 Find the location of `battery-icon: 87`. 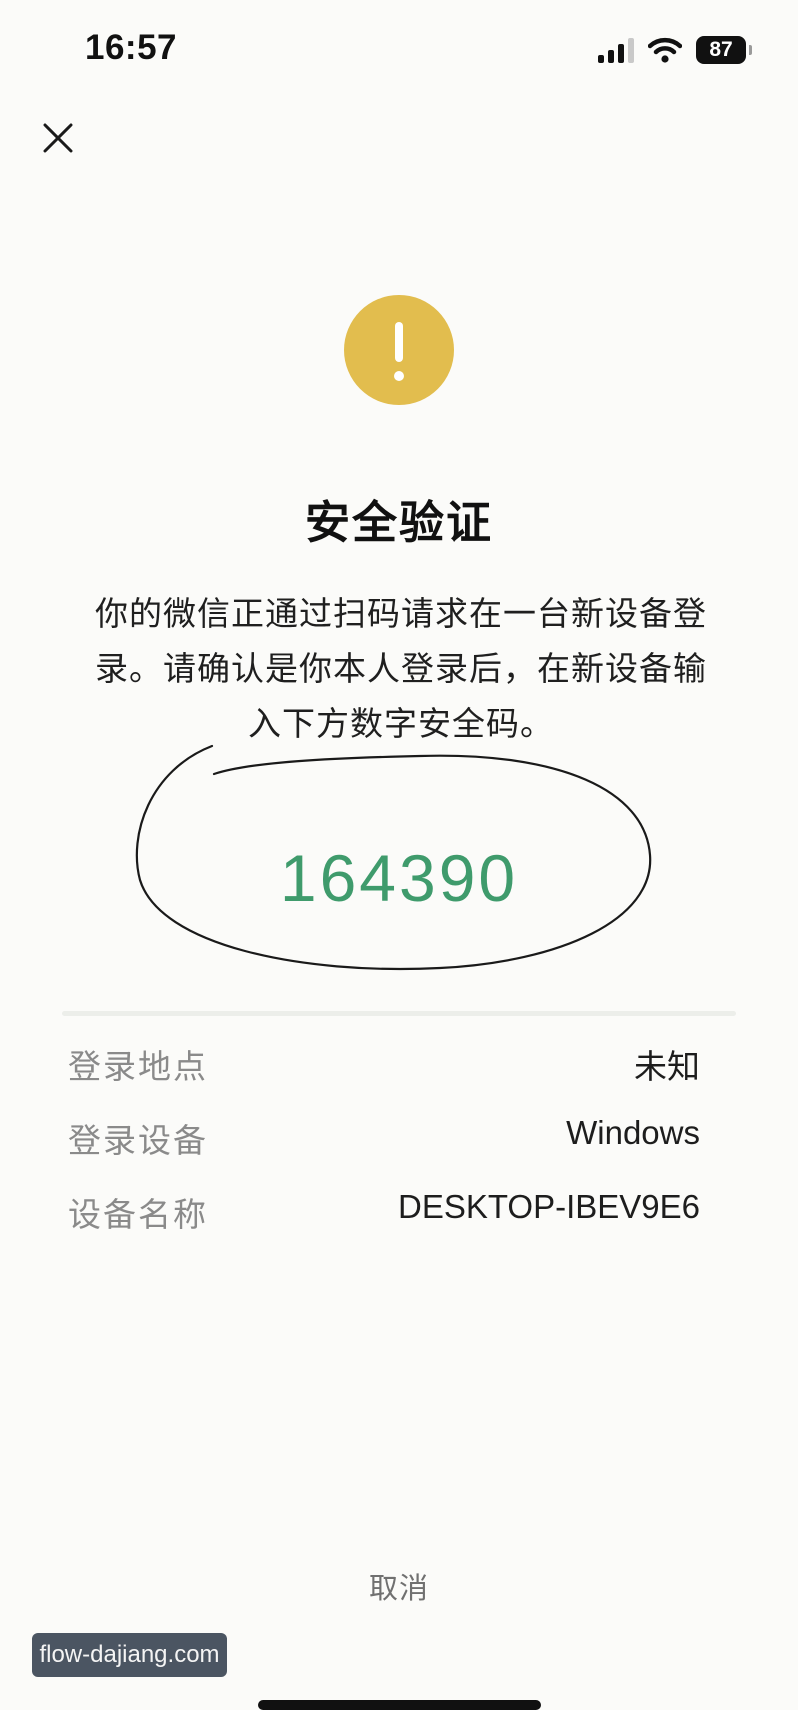

battery-icon: 87 is located at coordinates (724, 50).